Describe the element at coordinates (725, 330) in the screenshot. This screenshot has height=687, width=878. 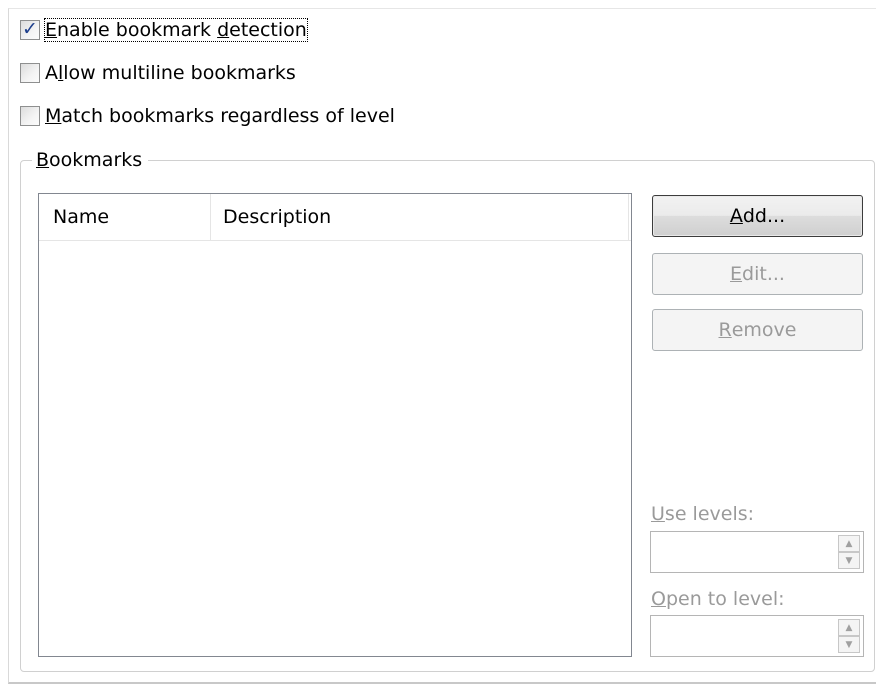
I see `remove-mnemonic: R` at that location.